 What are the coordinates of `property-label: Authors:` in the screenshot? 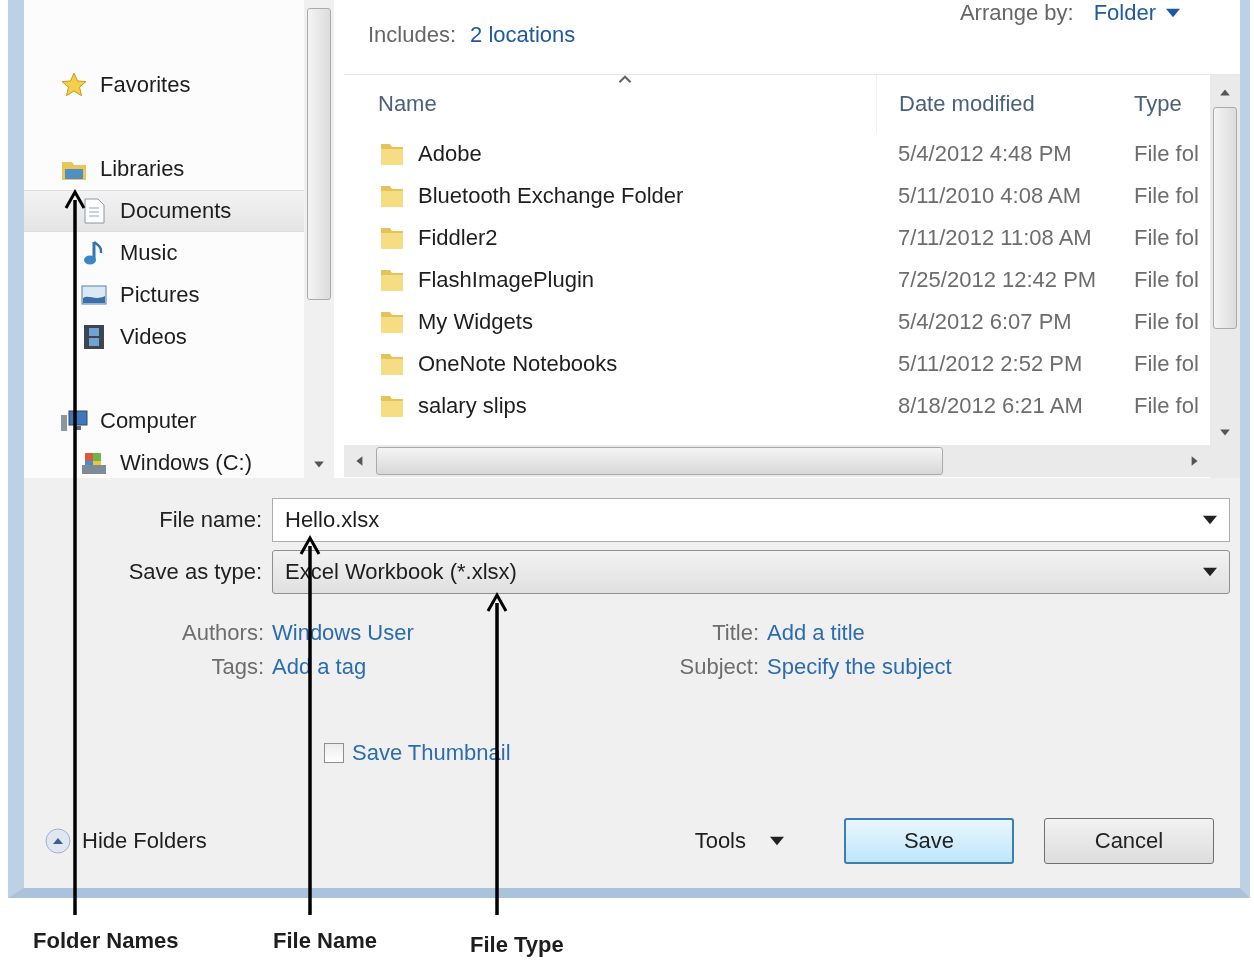 It's located at (223, 633).